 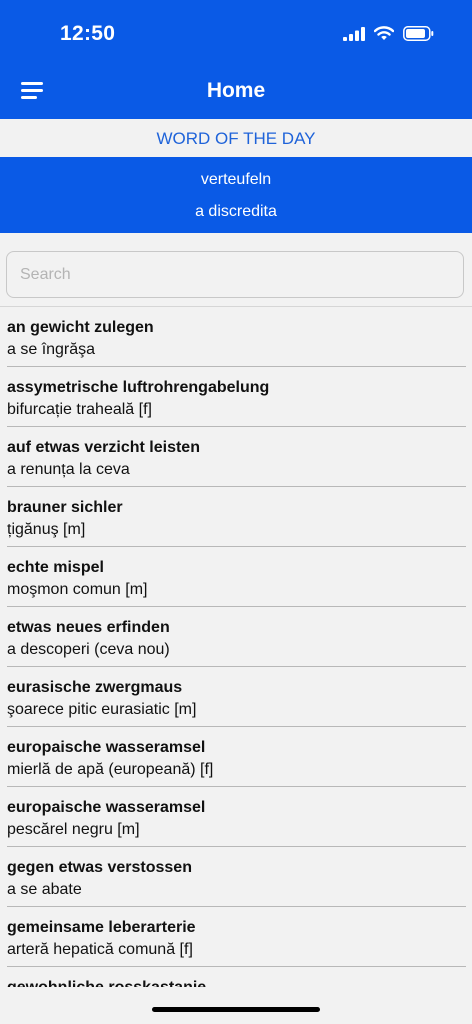 I want to click on word-of-day-label: WORD OF THE DAY, so click(x=236, y=138).